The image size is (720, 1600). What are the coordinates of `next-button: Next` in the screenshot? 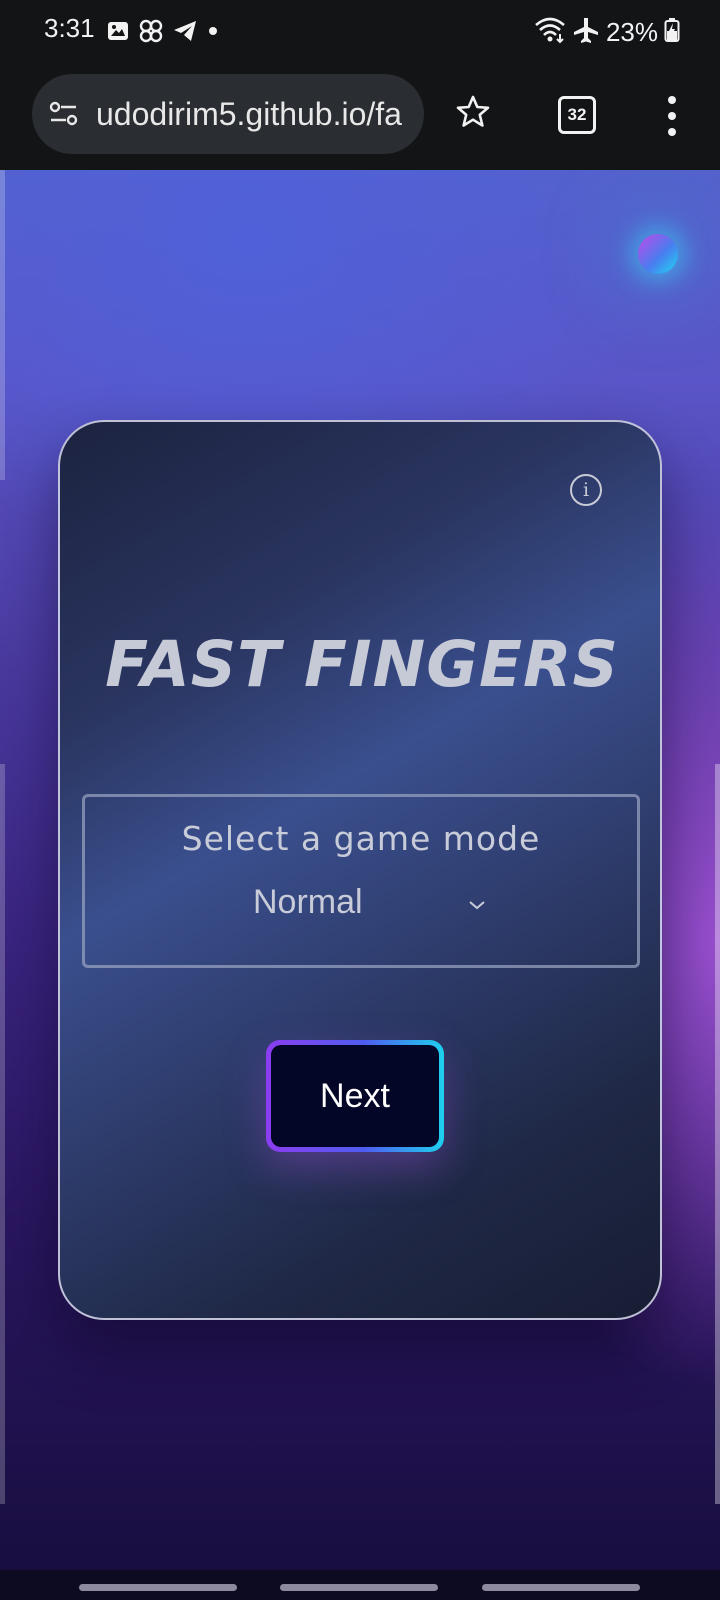 It's located at (355, 1096).